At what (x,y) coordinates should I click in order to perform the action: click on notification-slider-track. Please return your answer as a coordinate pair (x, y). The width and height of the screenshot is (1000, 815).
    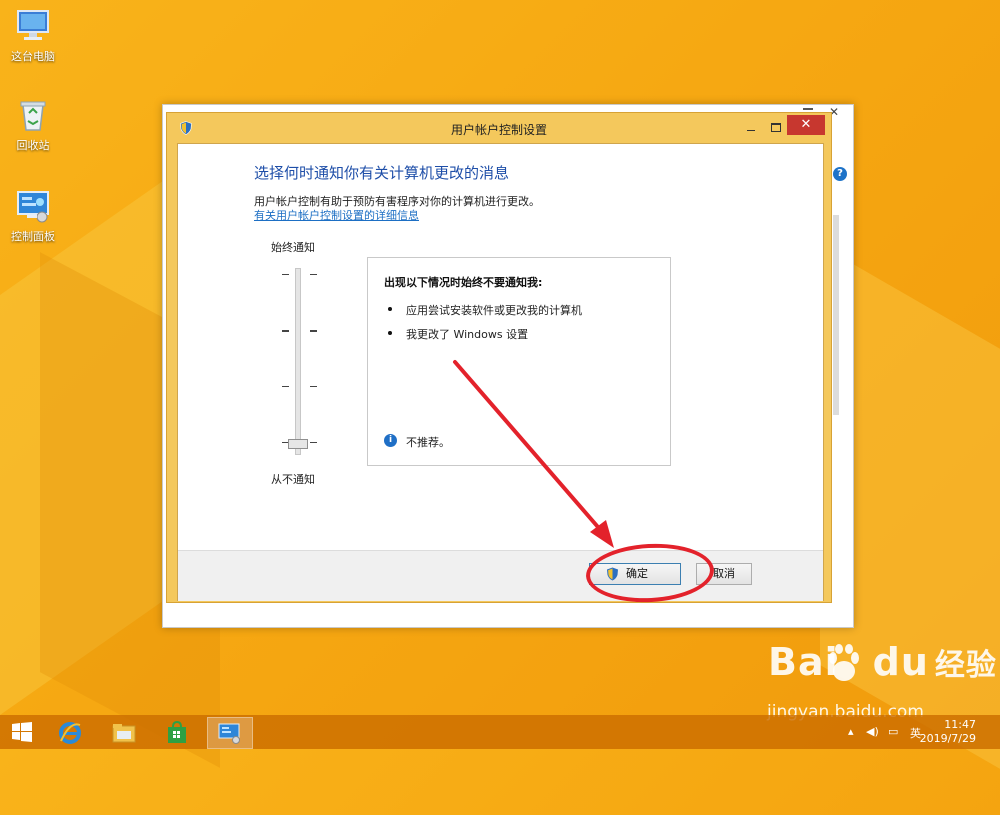
    Looking at the image, I should click on (298, 361).